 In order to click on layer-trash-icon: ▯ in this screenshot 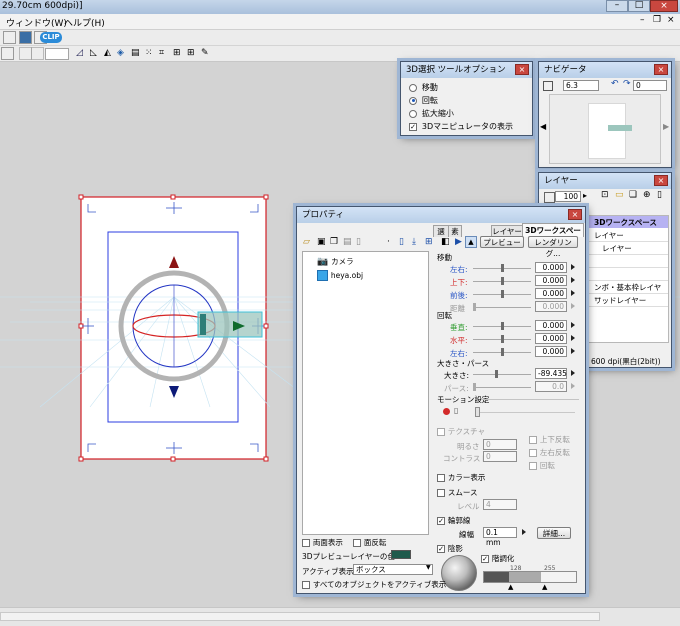, I will do `click(659, 195)`.